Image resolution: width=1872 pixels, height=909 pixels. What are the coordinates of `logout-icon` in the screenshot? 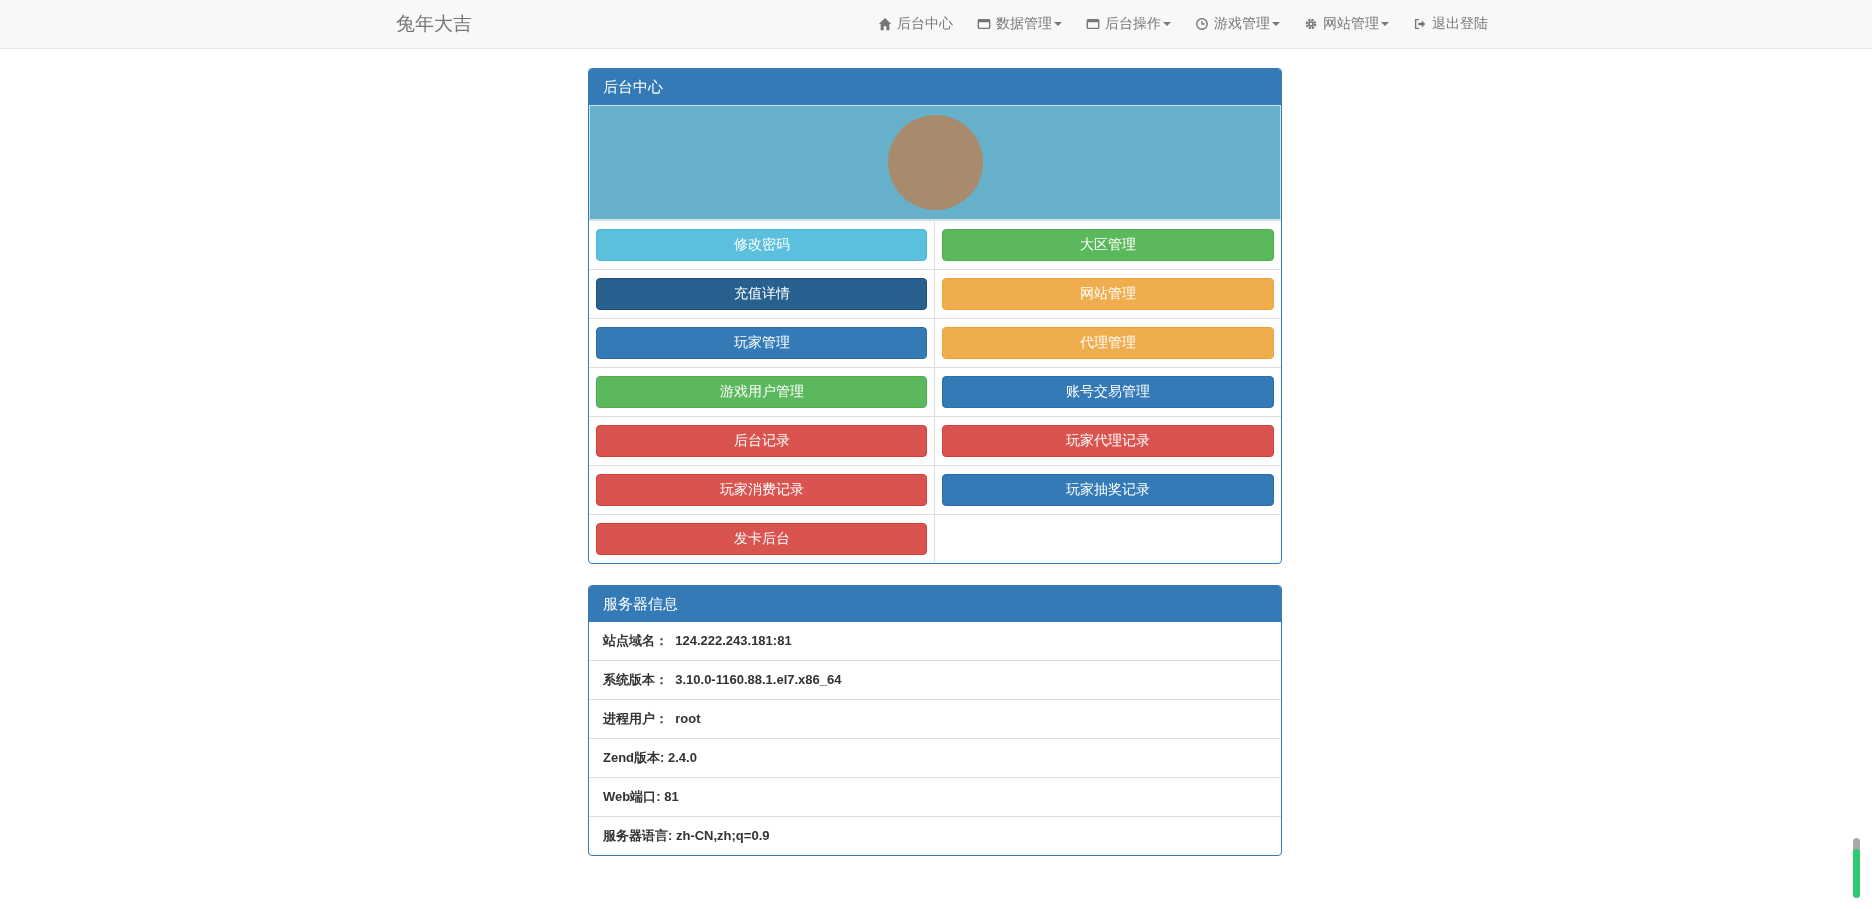 It's located at (1420, 24).